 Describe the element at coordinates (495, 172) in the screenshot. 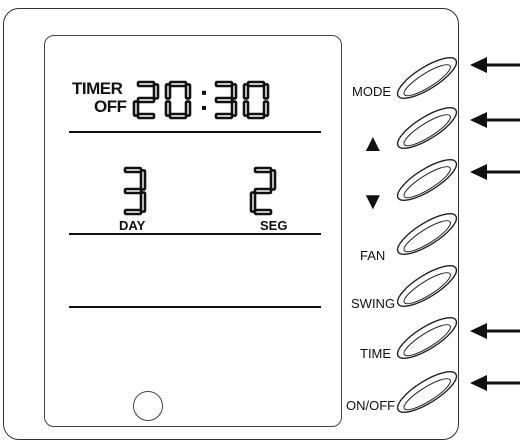

I see `down-pointer-arrow-icon` at that location.